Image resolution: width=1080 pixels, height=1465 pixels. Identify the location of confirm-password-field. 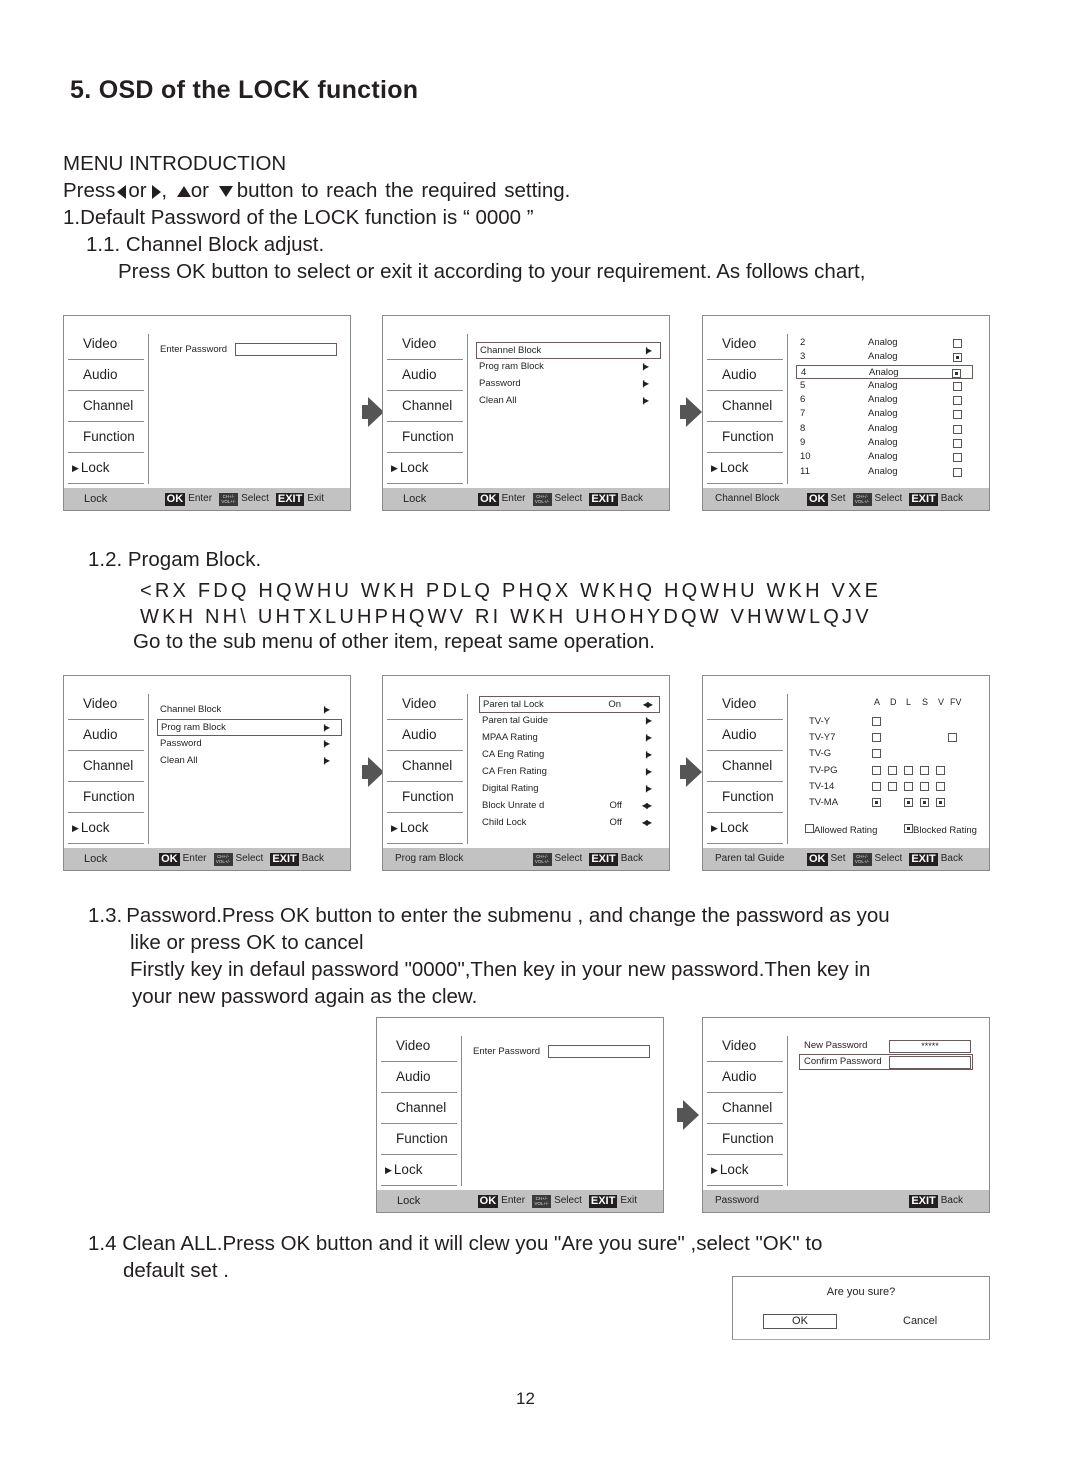
(930, 1062).